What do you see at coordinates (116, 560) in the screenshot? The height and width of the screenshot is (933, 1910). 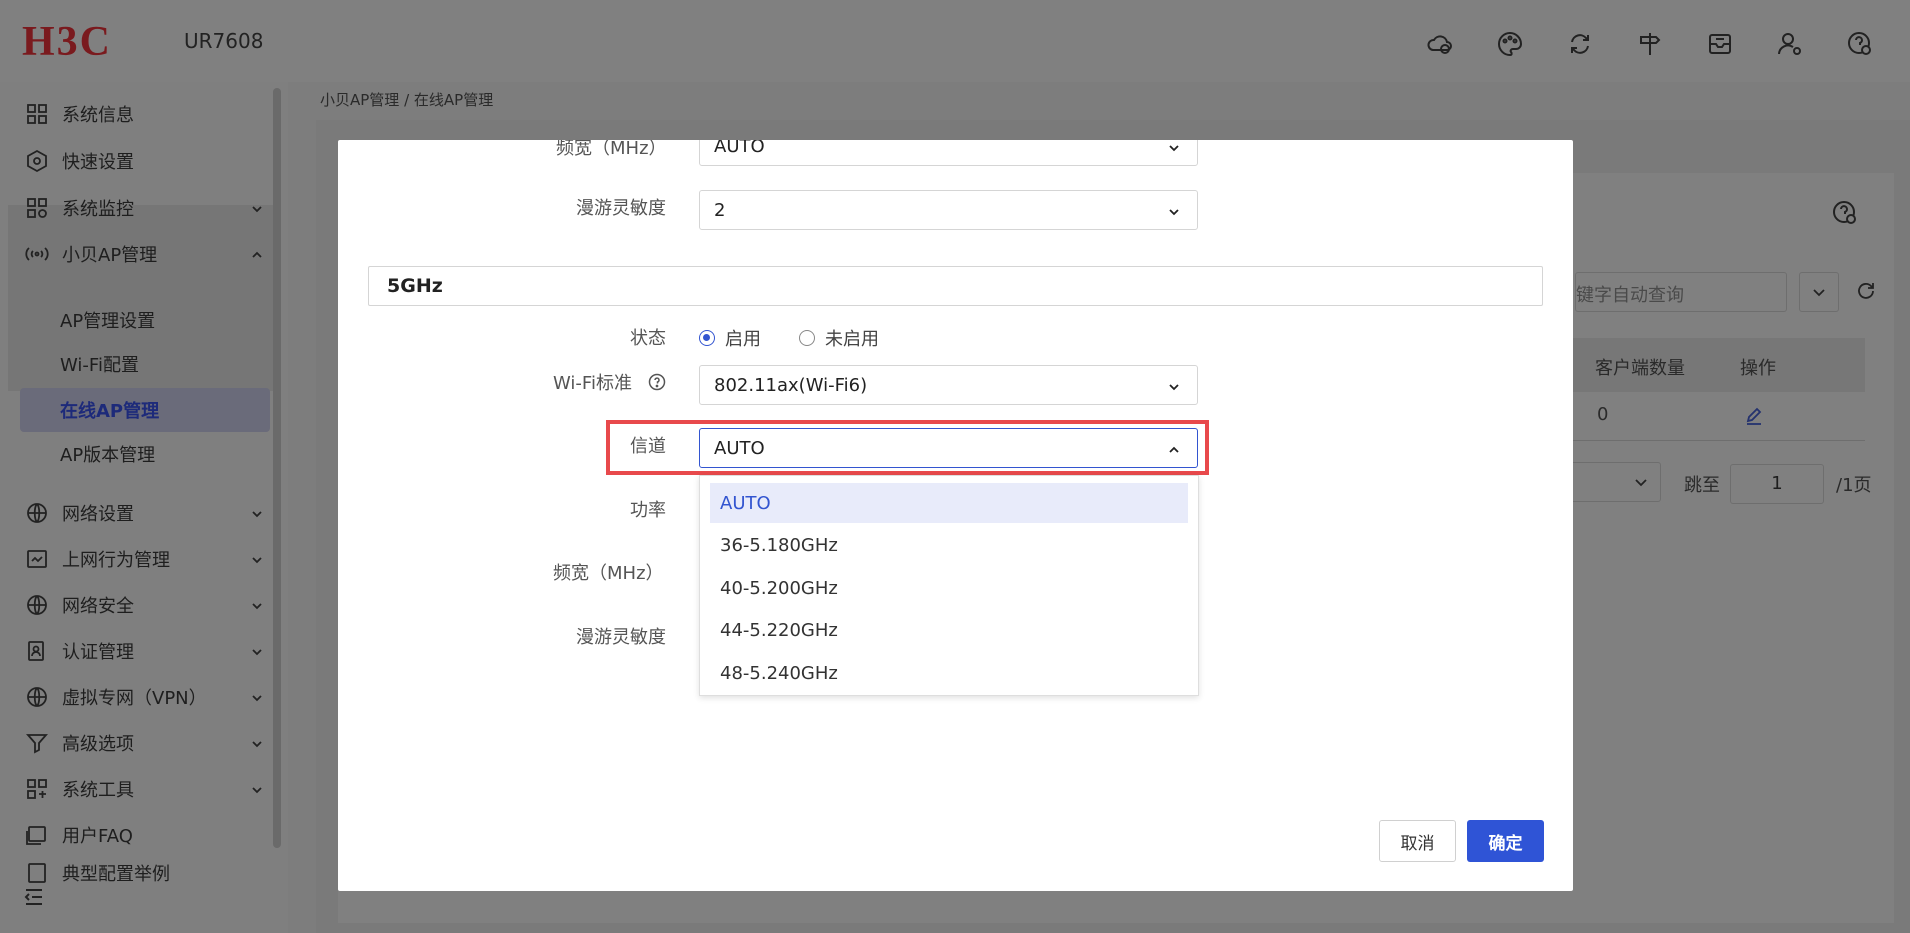 I see `sidebar-item-label: 上网行为管理` at bounding box center [116, 560].